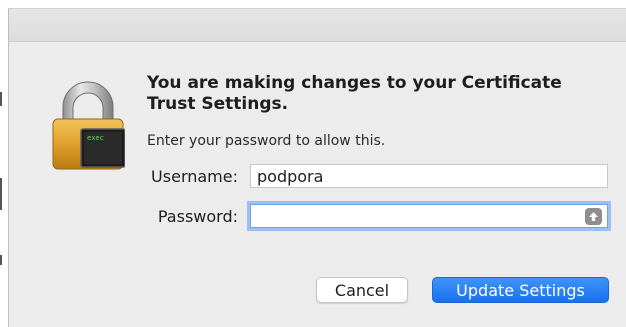 This screenshot has height=327, width=626. What do you see at coordinates (266, 141) in the screenshot?
I see `dialog-subtext: Enter your password to allow this.` at bounding box center [266, 141].